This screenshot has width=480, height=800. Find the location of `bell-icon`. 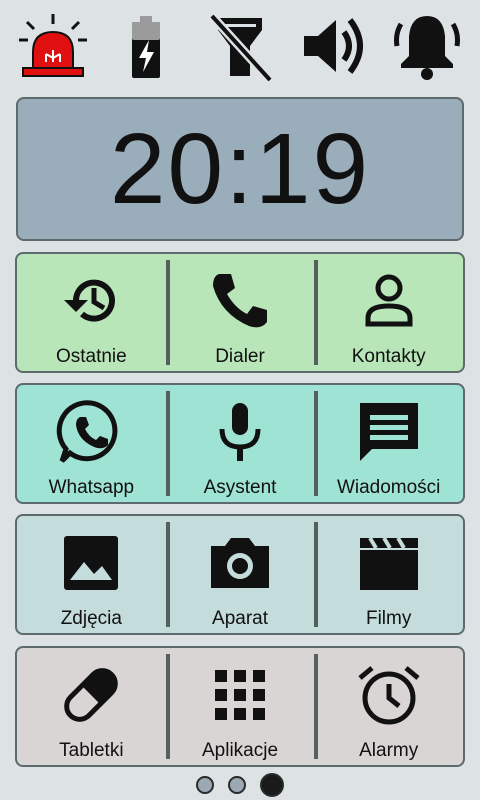

bell-icon is located at coordinates (427, 46).